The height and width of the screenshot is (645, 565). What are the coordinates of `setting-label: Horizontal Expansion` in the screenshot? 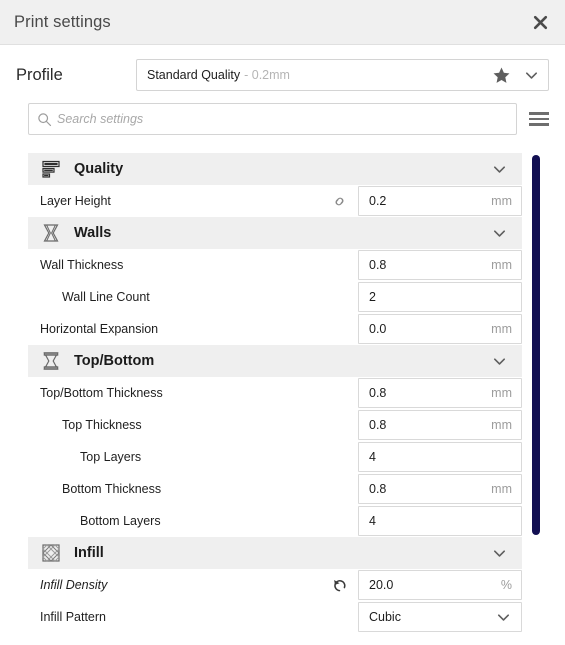 It's located at (99, 329).